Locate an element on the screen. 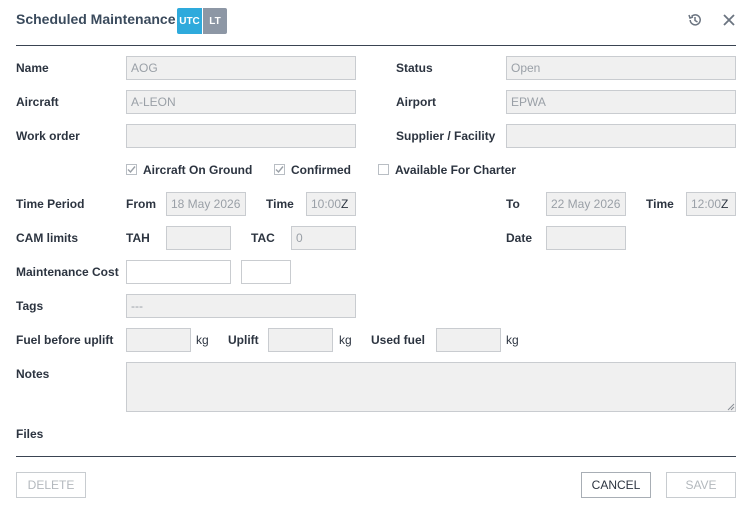 The image size is (750, 513). tah-label: TAH is located at coordinates (138, 238).